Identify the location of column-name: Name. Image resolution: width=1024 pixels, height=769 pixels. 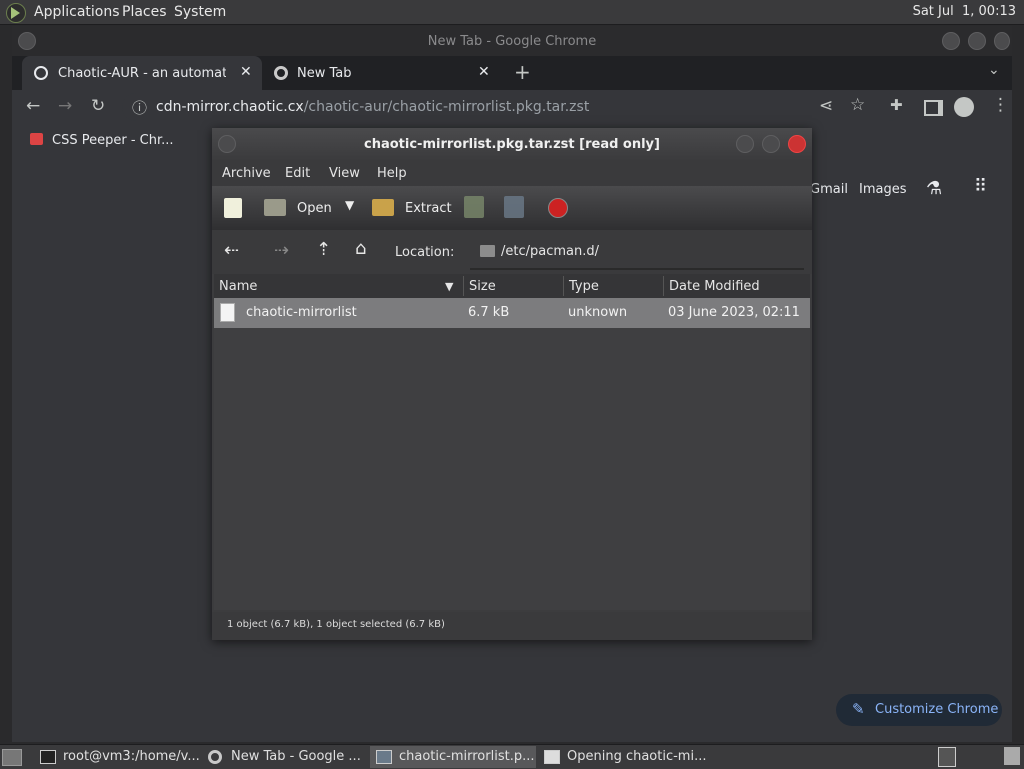
(238, 286).